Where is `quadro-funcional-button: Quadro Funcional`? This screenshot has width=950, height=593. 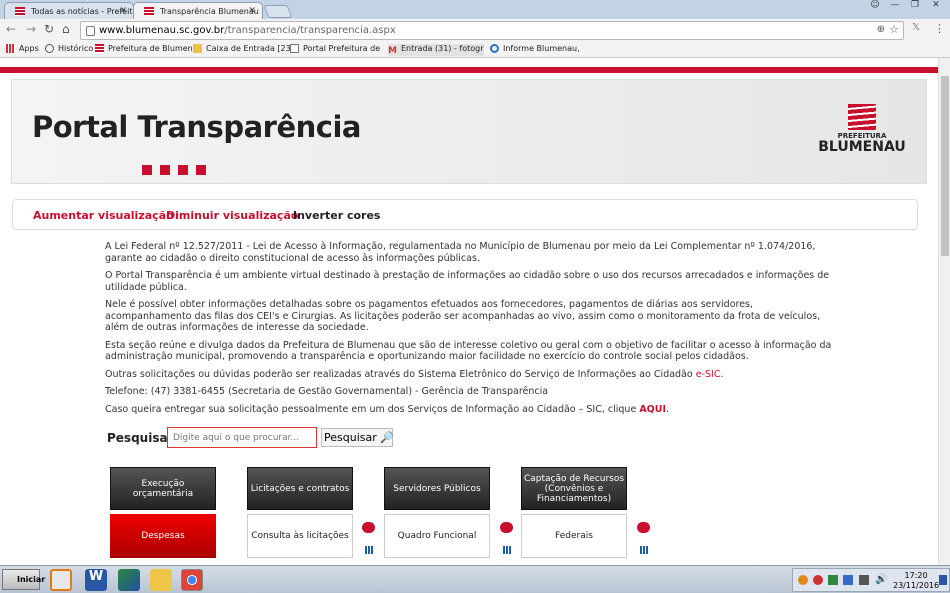 quadro-funcional-button: Quadro Funcional is located at coordinates (437, 536).